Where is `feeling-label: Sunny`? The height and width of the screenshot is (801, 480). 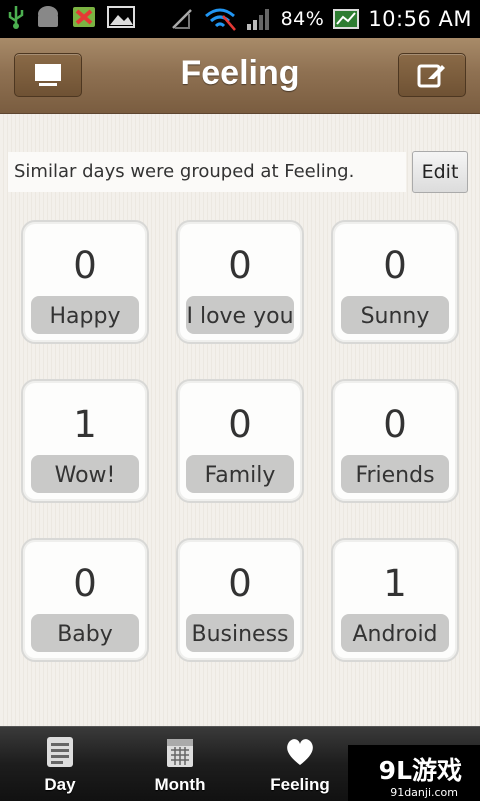
feeling-label: Sunny is located at coordinates (395, 315).